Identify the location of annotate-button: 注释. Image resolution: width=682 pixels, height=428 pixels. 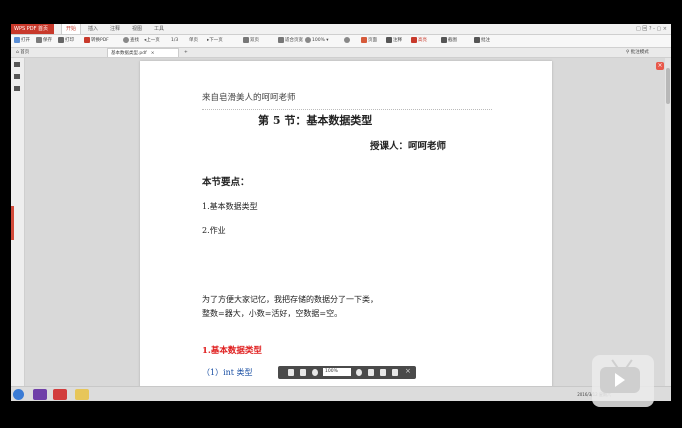
(394, 41).